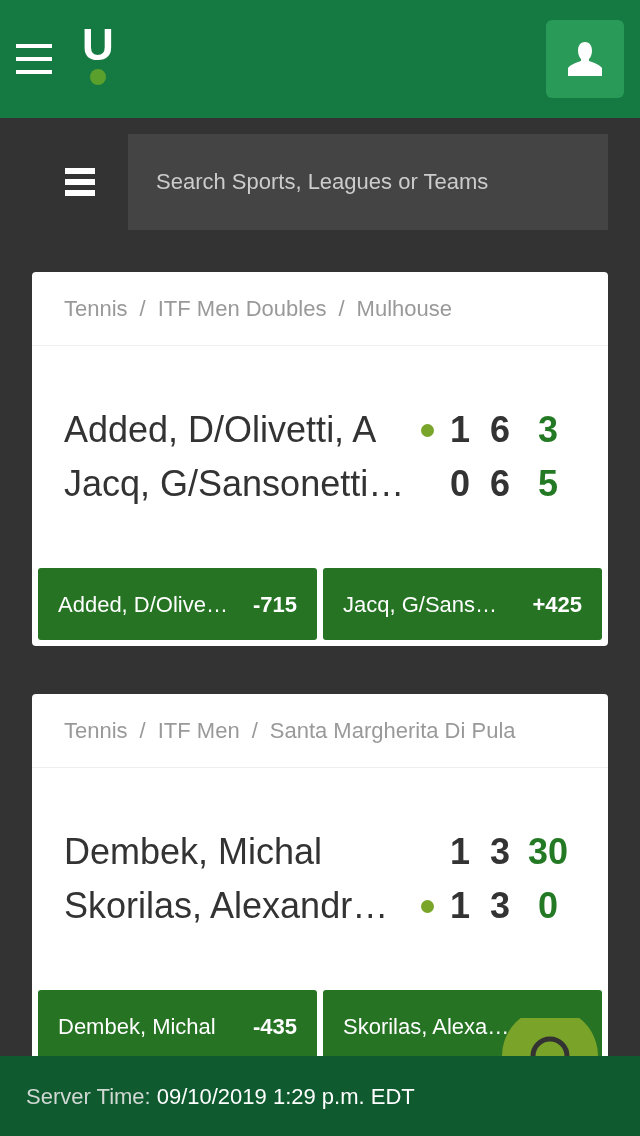  What do you see at coordinates (34, 59) in the screenshot?
I see `menu-icon` at bounding box center [34, 59].